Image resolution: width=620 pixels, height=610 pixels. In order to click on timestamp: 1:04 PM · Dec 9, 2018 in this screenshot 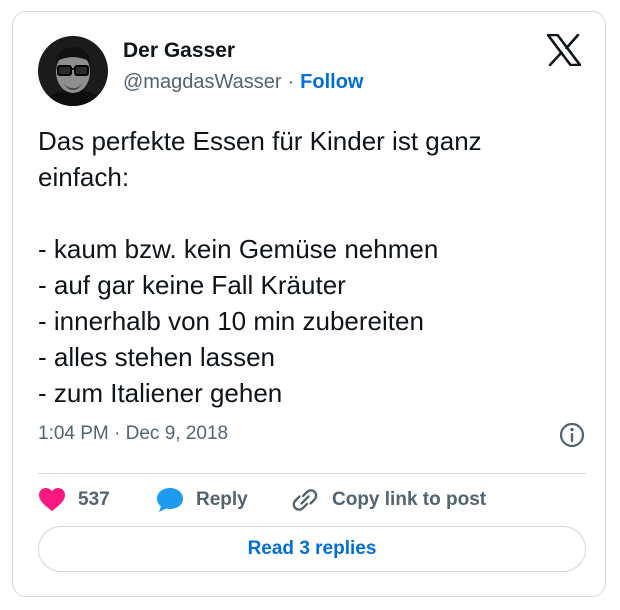, I will do `click(133, 434)`.